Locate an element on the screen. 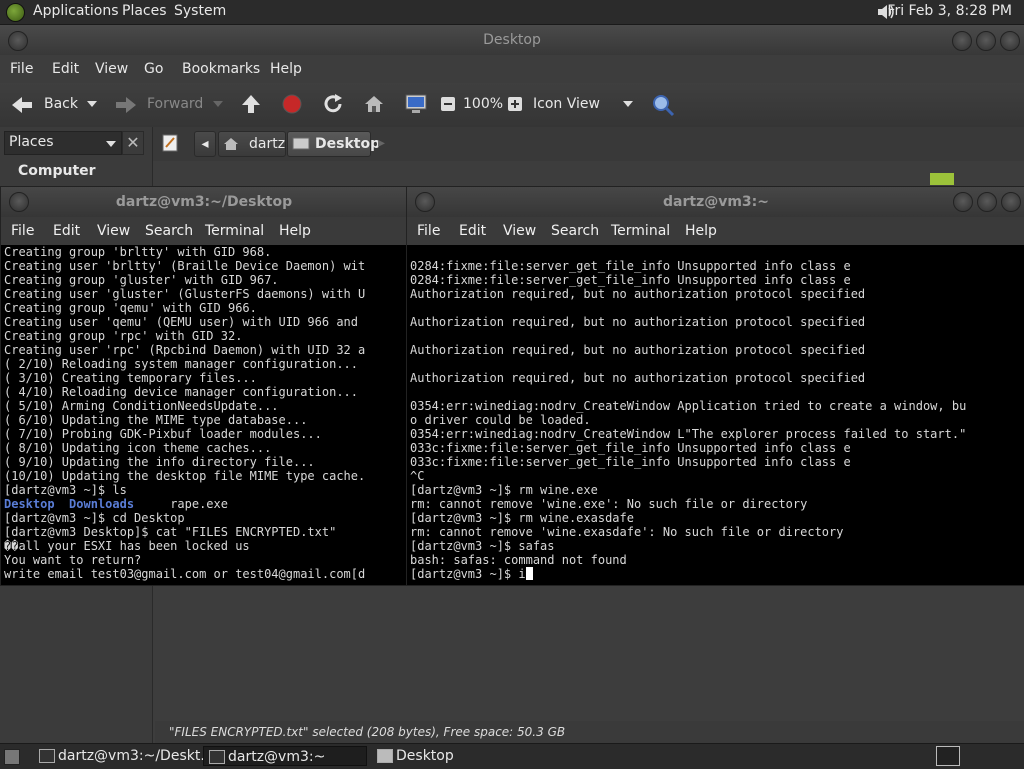 This screenshot has height=769, width=1024. directory-entry: Desktop is located at coordinates (29, 504).